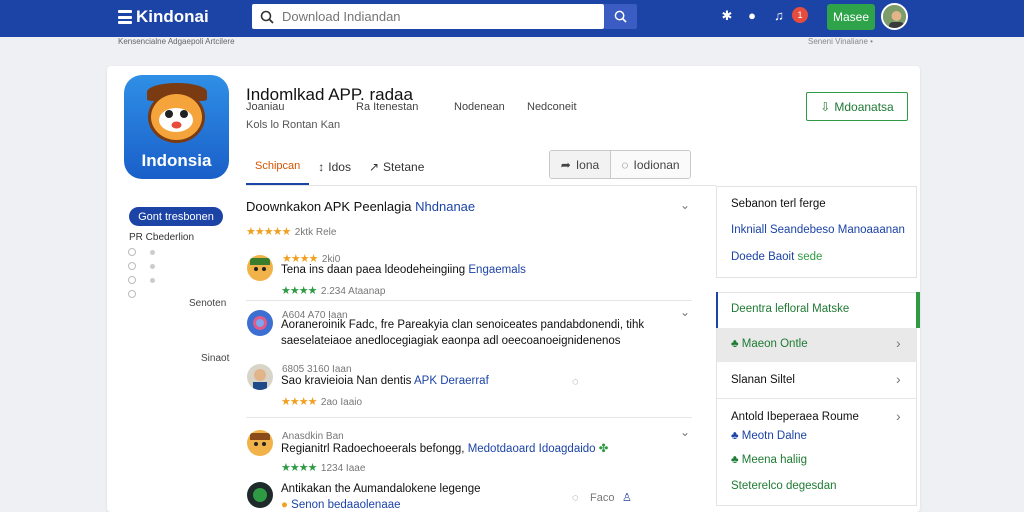 This screenshot has width=1024, height=512. Describe the element at coordinates (143, 274) in the screenshot. I see `sidebar-option-list` at that location.